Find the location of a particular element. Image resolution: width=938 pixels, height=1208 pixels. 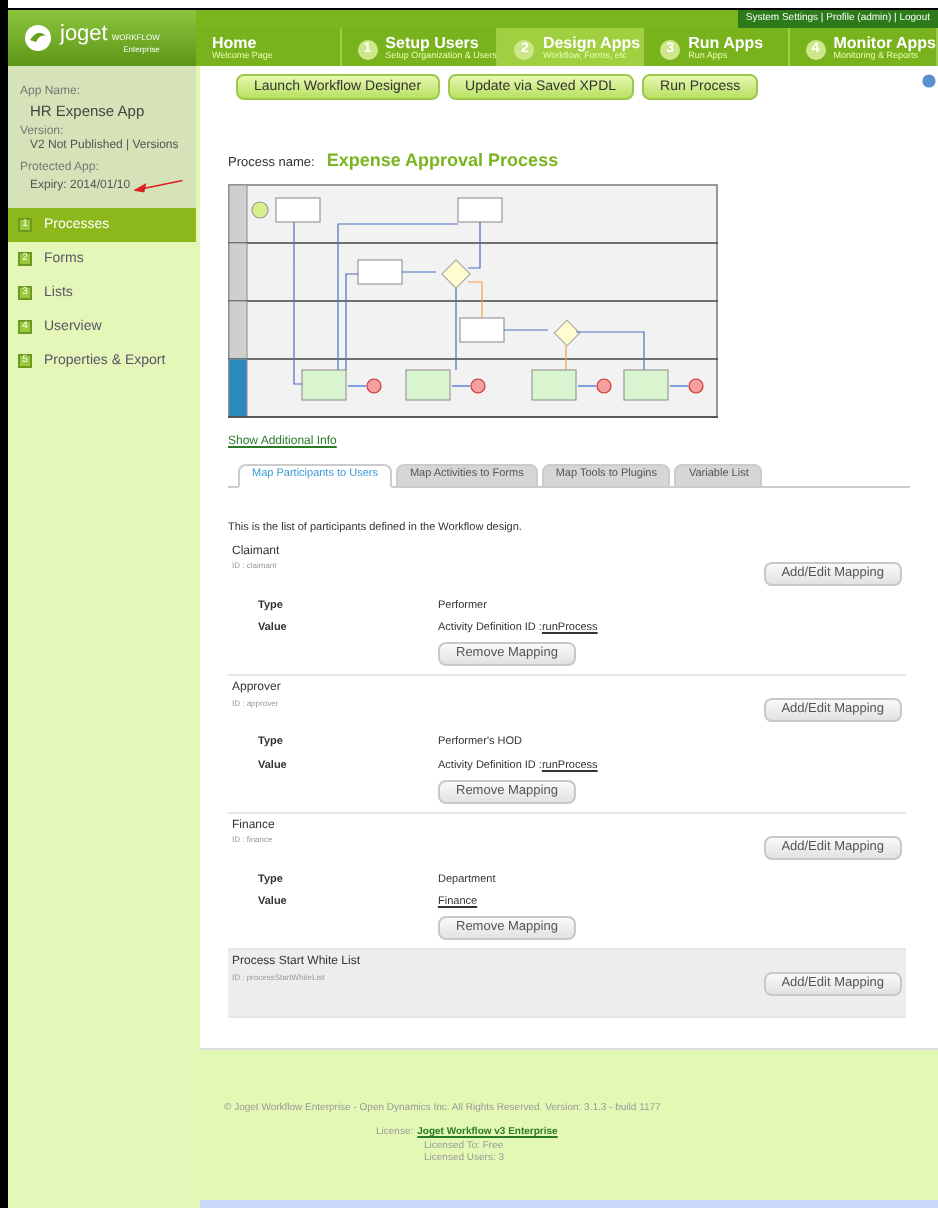

step-title: Run Apps is located at coordinates (726, 43).